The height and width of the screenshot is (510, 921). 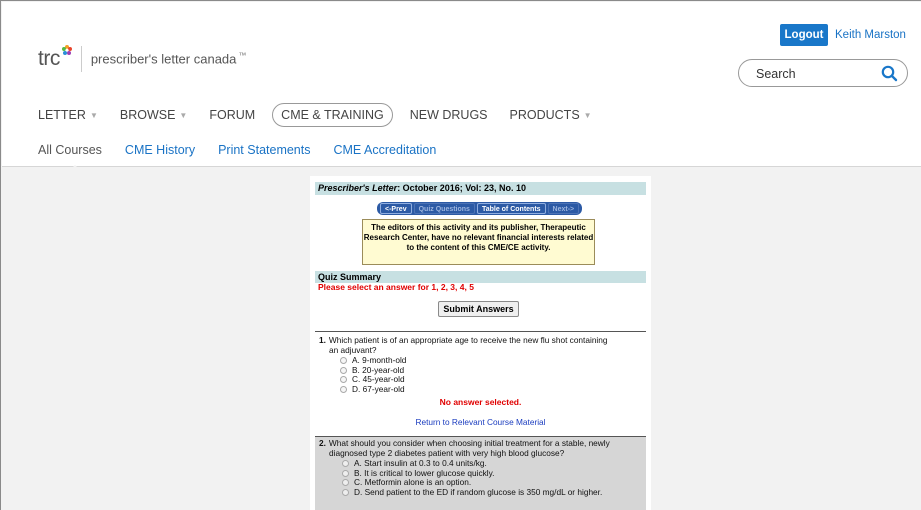 What do you see at coordinates (264, 150) in the screenshot?
I see `subnav-print-statements: Print Statements` at bounding box center [264, 150].